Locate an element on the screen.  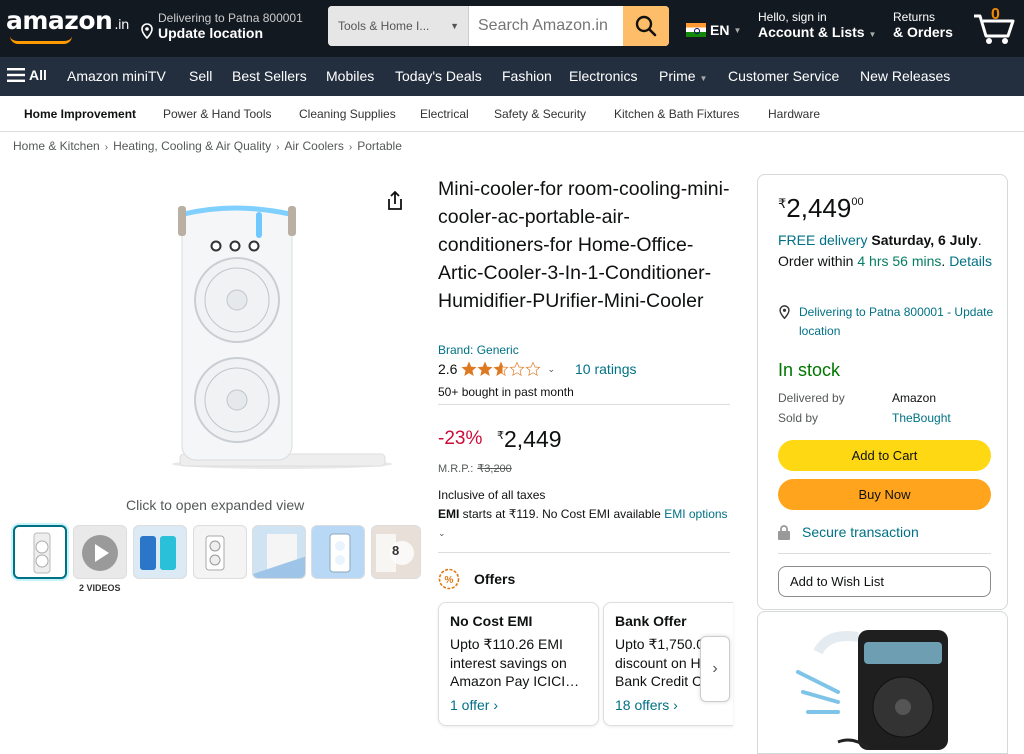
countdown: 4 hrs 56 mins is located at coordinates (899, 260).